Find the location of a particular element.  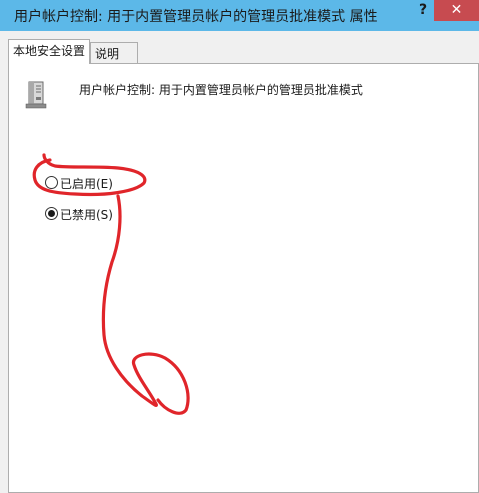

radio-button-unchecked is located at coordinates (51, 182).